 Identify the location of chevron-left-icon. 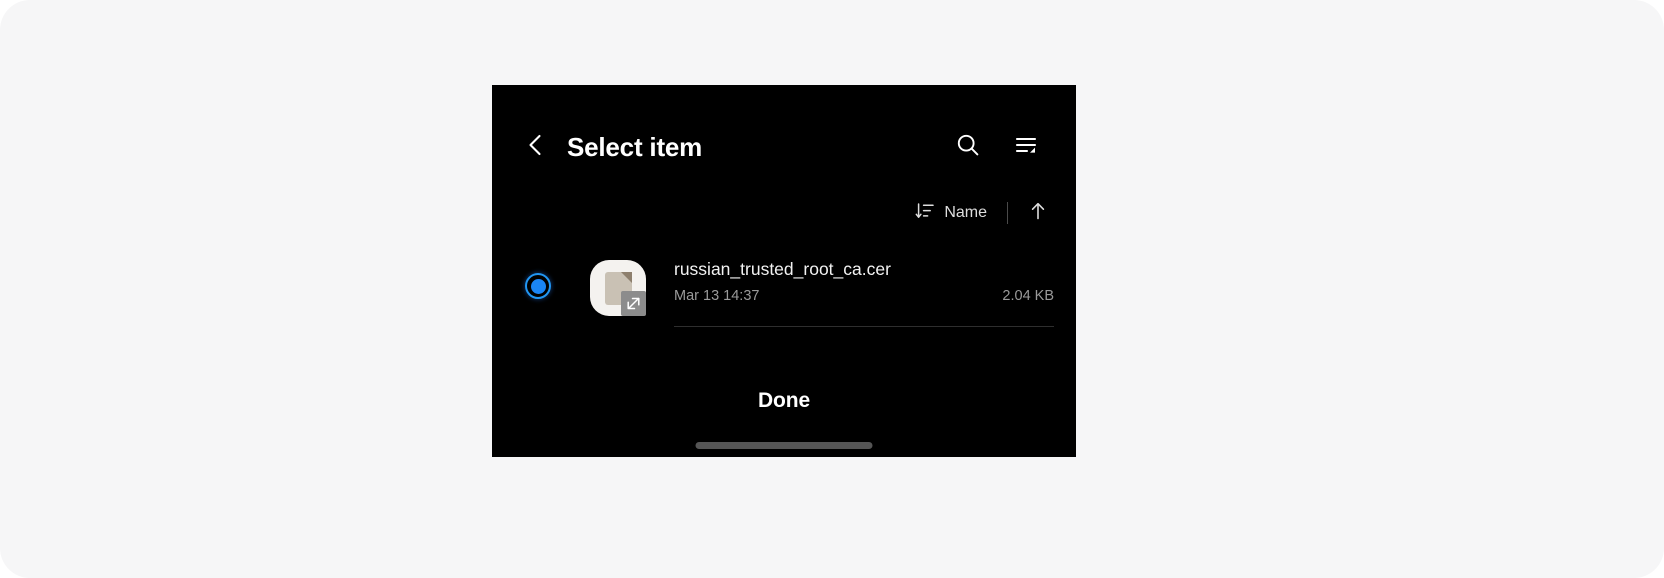
(536, 147).